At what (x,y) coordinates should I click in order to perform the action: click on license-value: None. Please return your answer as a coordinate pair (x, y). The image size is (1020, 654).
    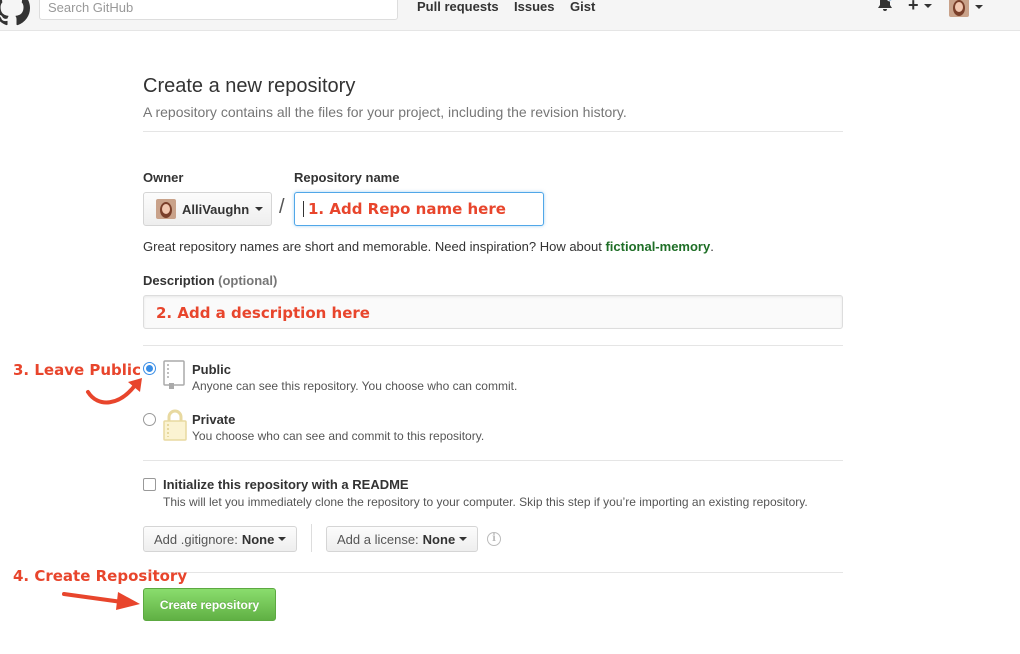
    Looking at the image, I should click on (439, 539).